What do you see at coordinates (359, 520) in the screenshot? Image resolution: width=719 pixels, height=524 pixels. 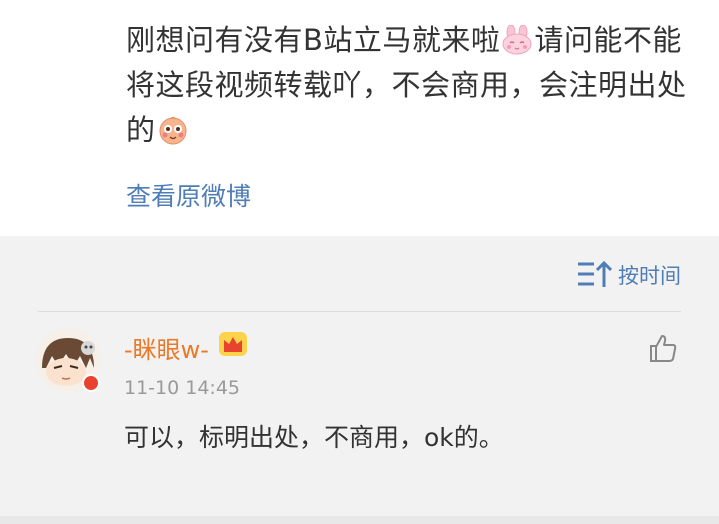 I see `bottom-strip` at bounding box center [359, 520].